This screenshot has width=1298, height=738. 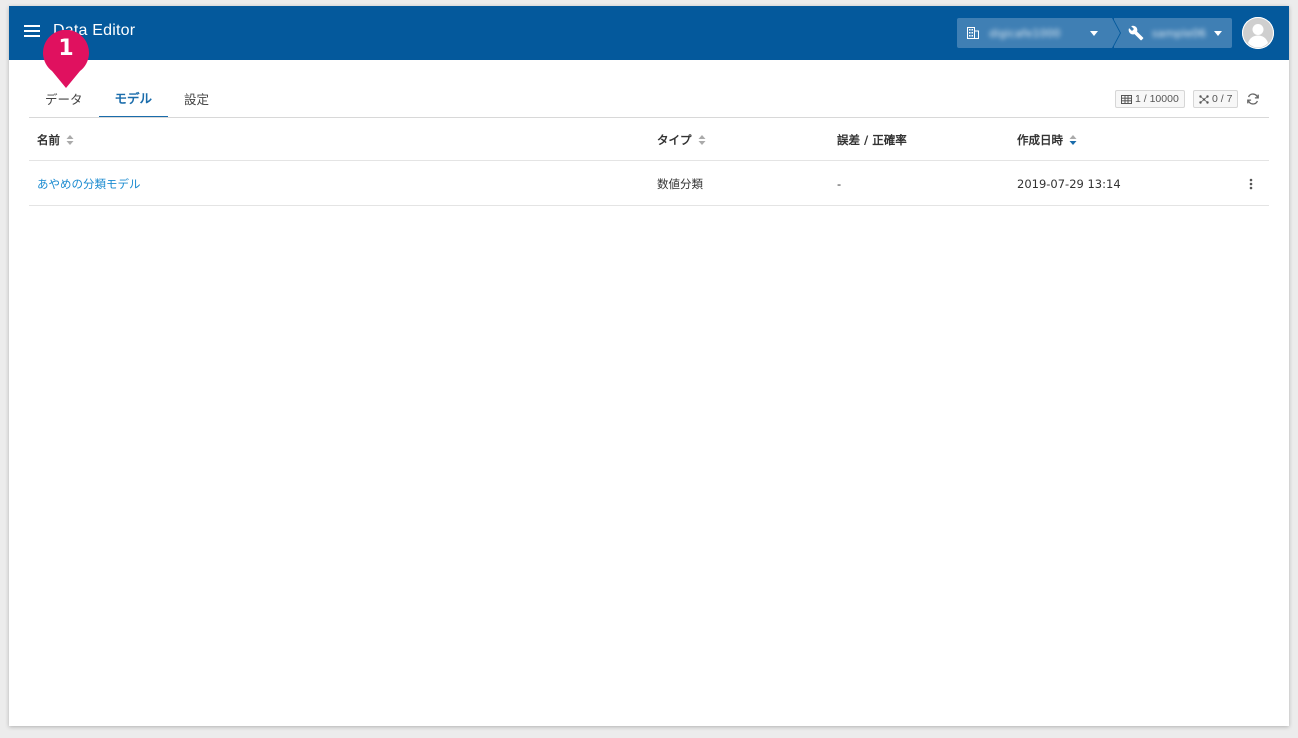 What do you see at coordinates (1157, 99) in the screenshot?
I see `rows-count: 1 / 10000` at bounding box center [1157, 99].